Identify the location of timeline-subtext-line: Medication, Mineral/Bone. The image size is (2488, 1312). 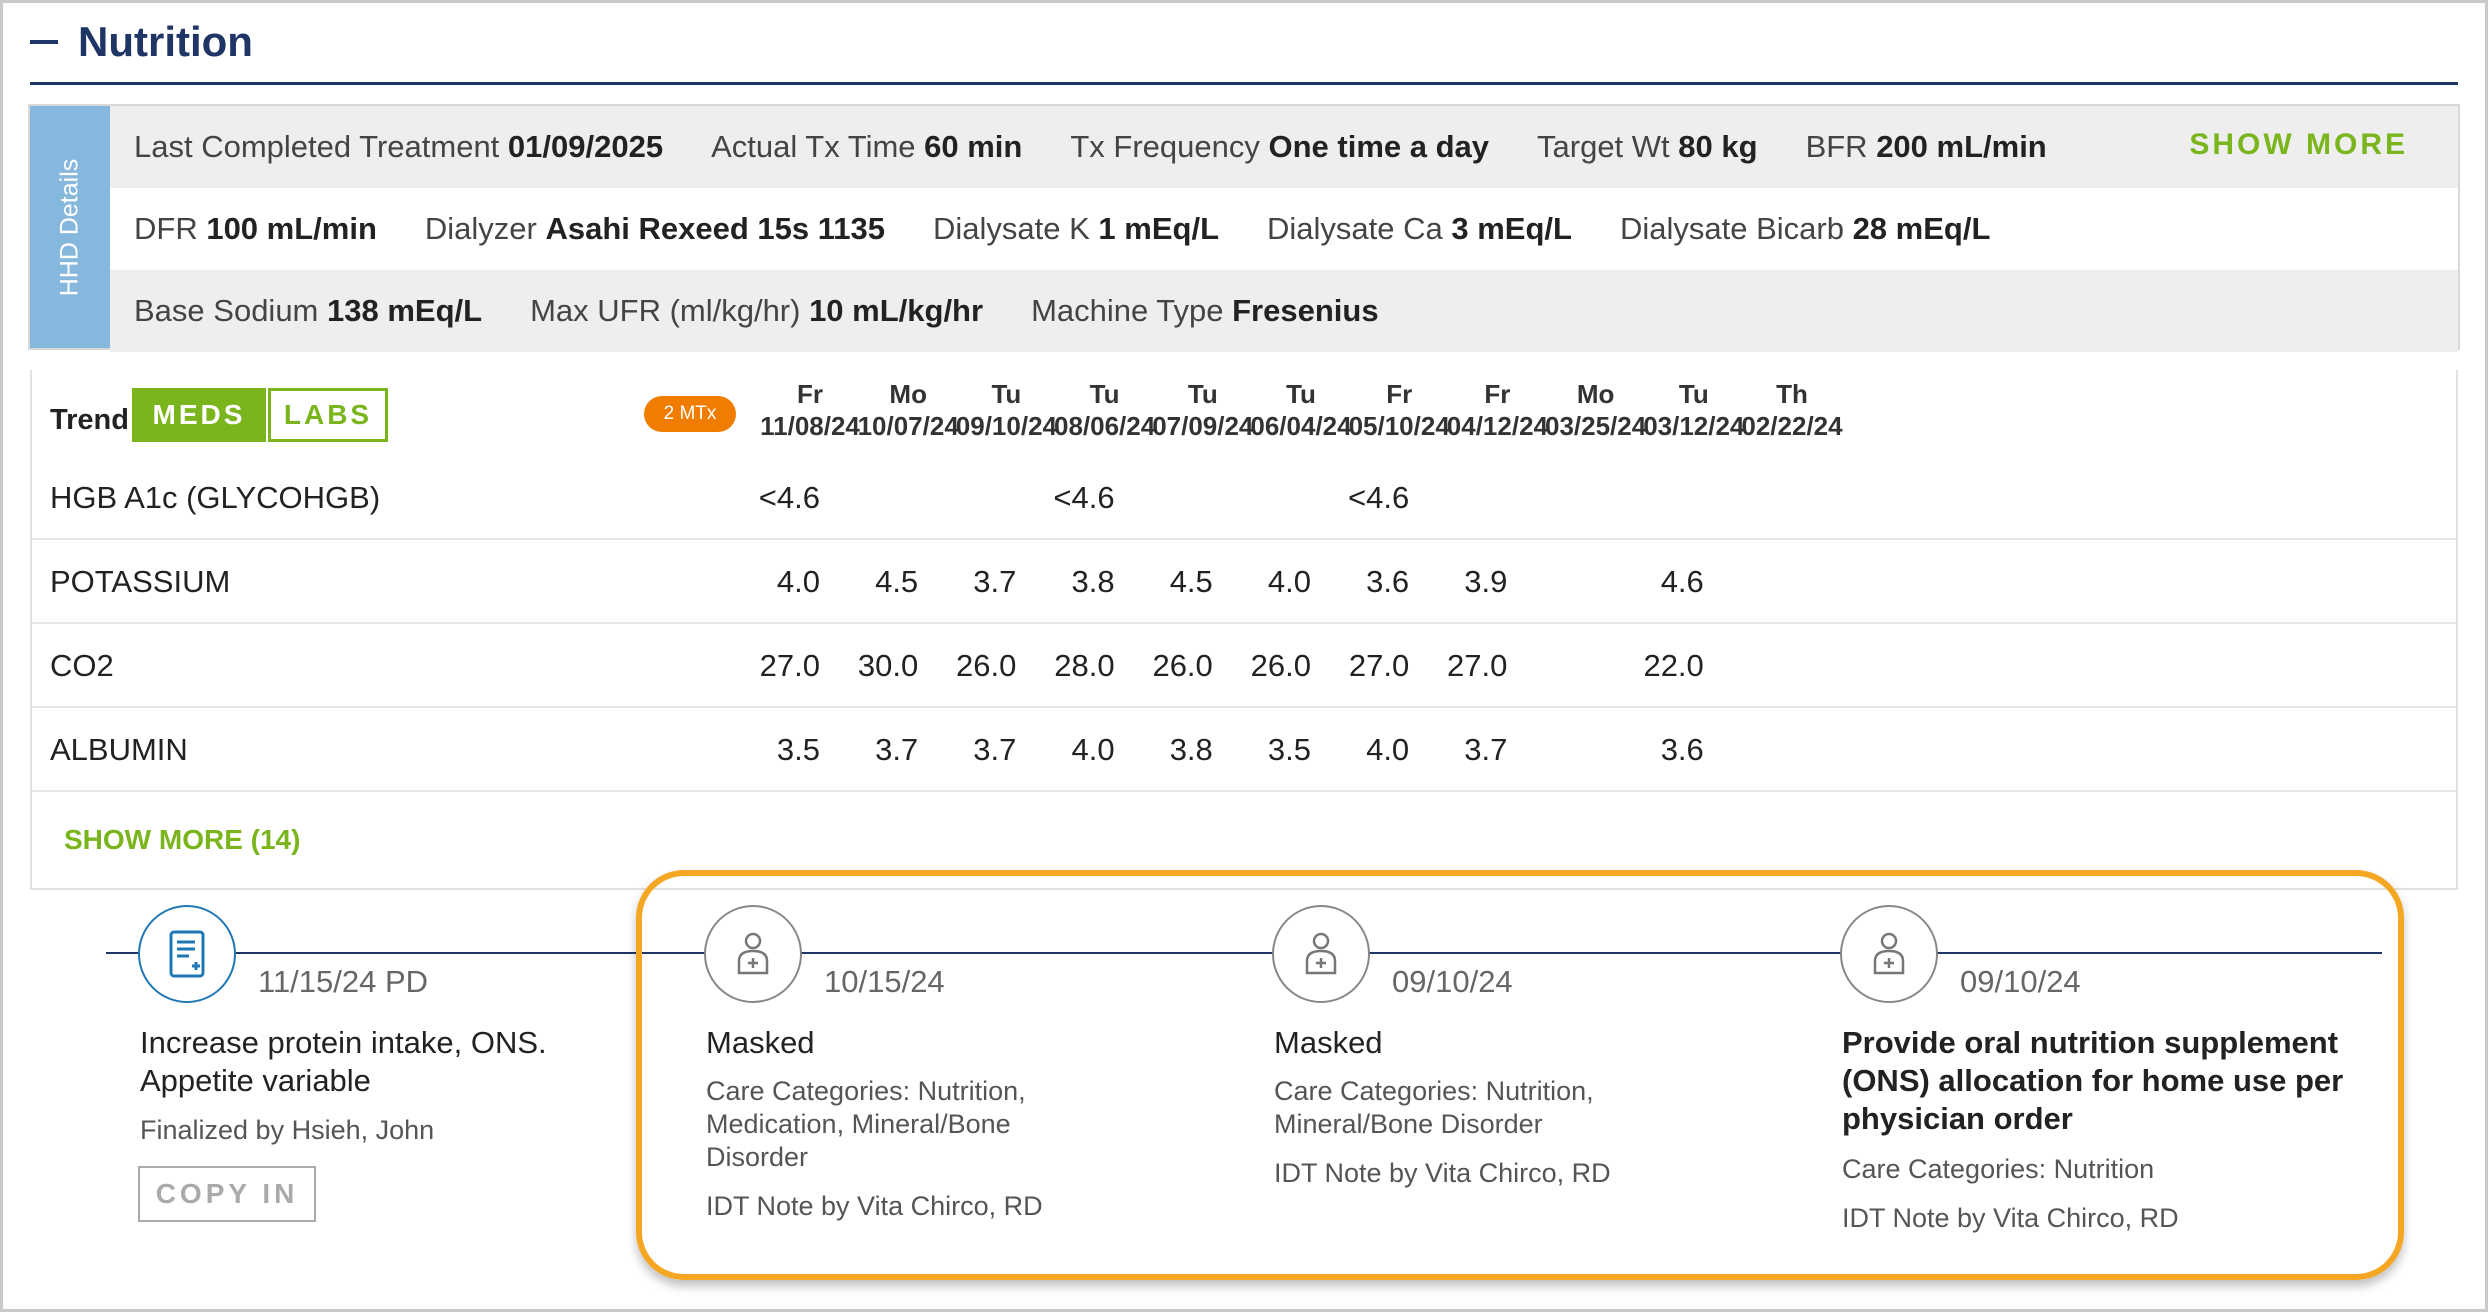
(858, 1124).